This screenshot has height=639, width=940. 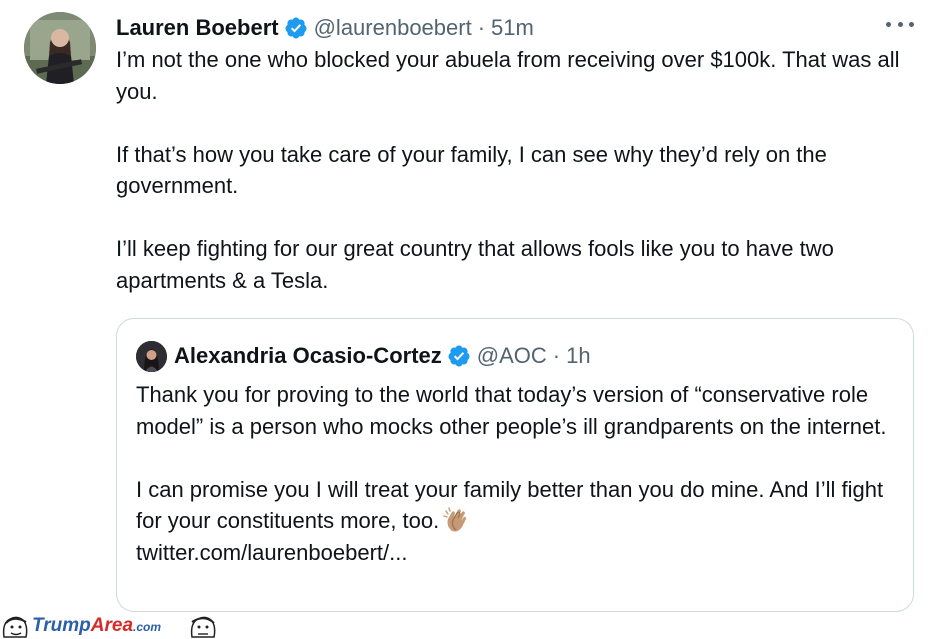 What do you see at coordinates (60, 48) in the screenshot?
I see `author-avatar` at bounding box center [60, 48].